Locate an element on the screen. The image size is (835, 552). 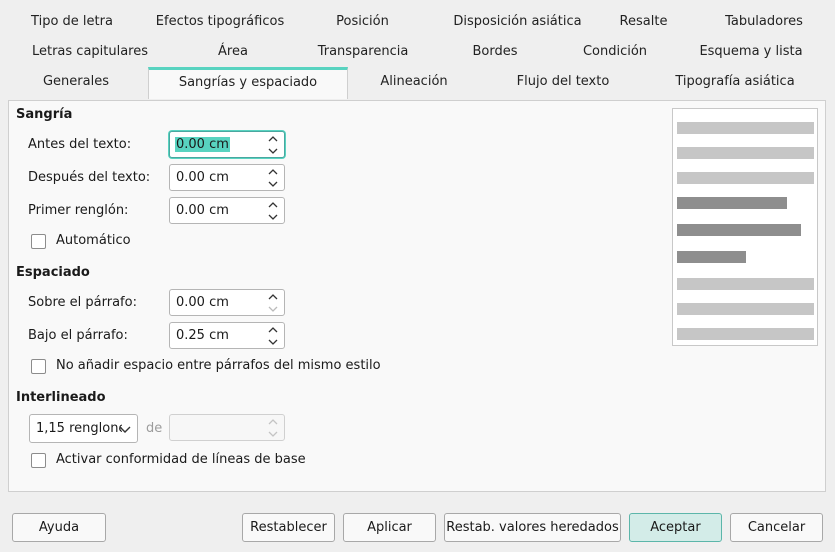
automatico-checkbox is located at coordinates (38, 241).